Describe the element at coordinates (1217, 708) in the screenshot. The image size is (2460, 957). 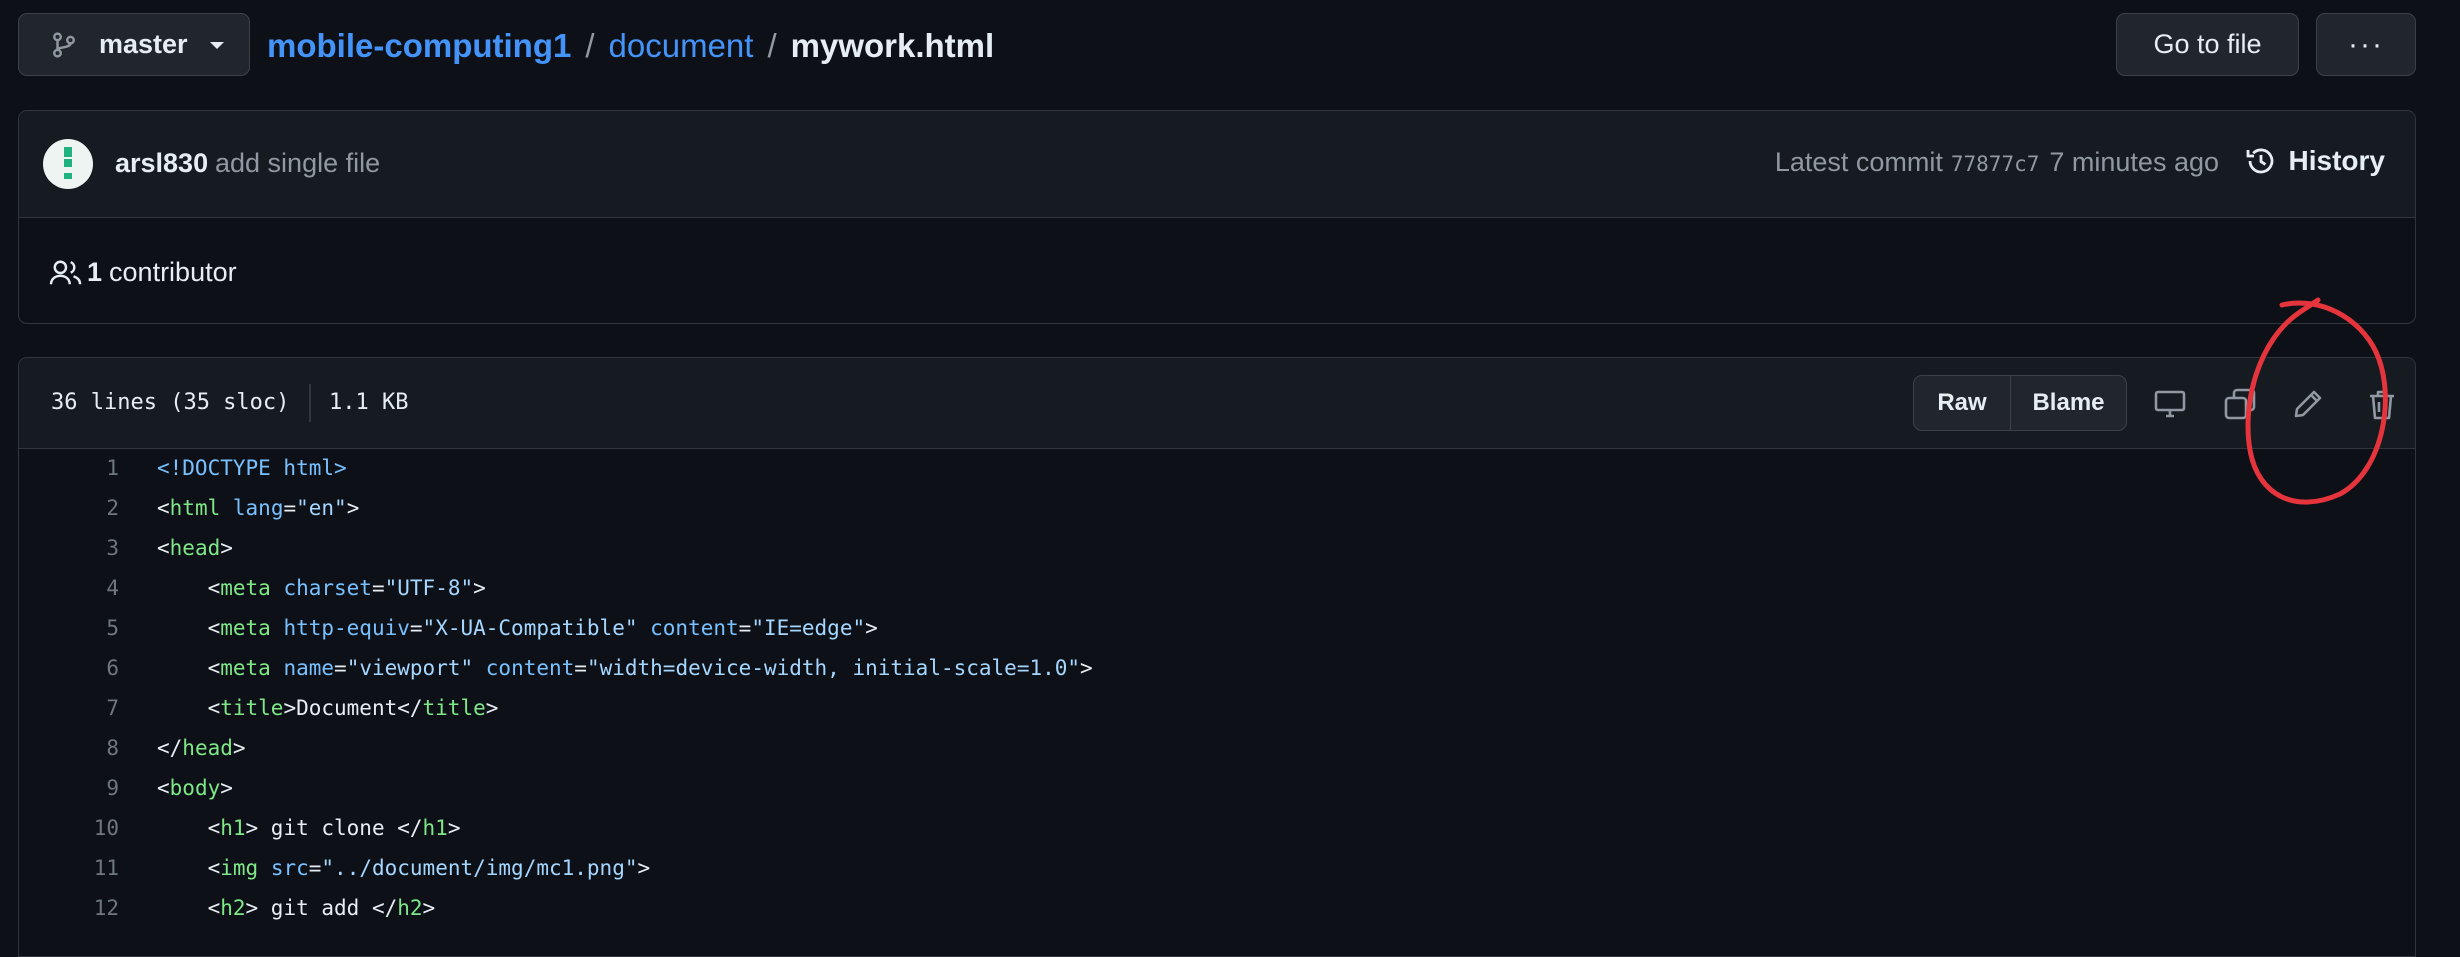
I see `code-line: 7 <title>Document</title>` at that location.